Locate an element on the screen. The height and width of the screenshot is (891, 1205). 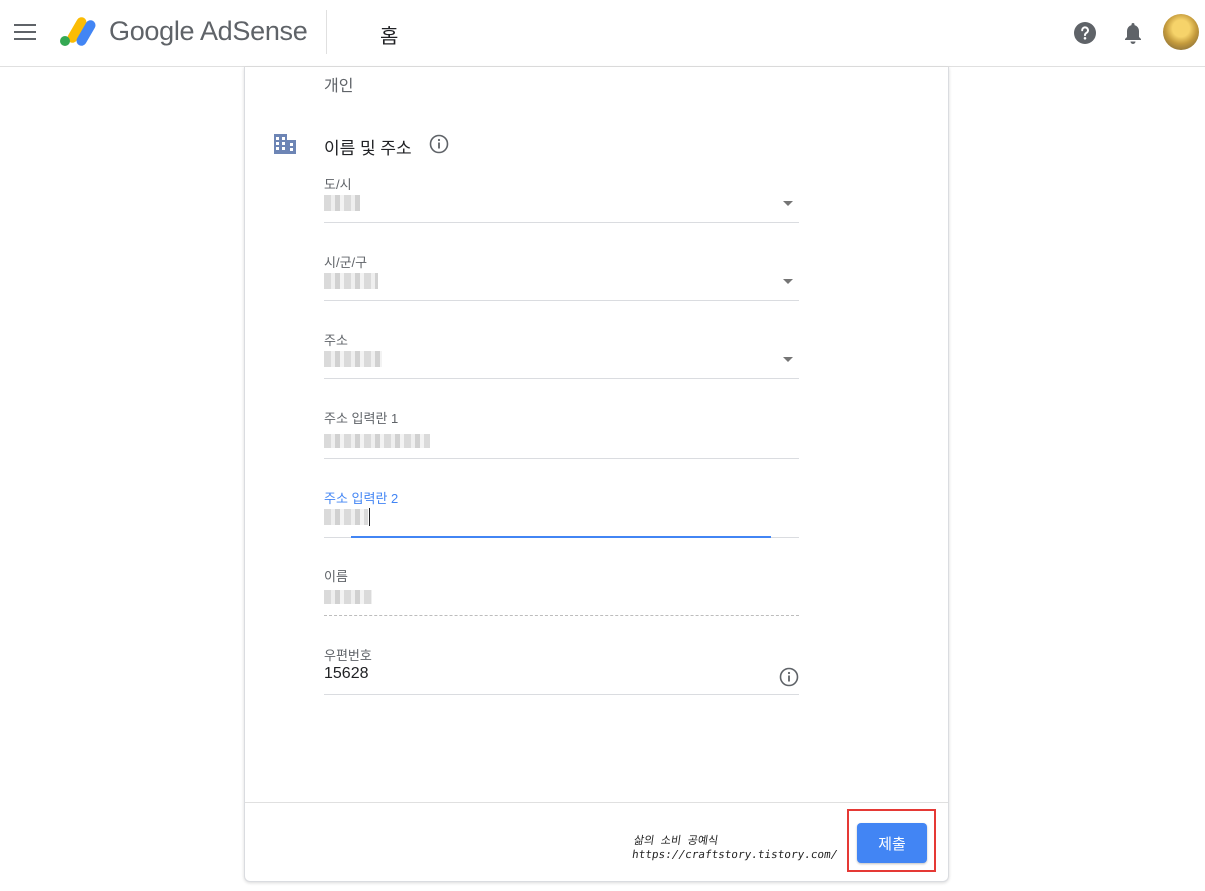
address-line1-value-redacted is located at coordinates (377, 441).